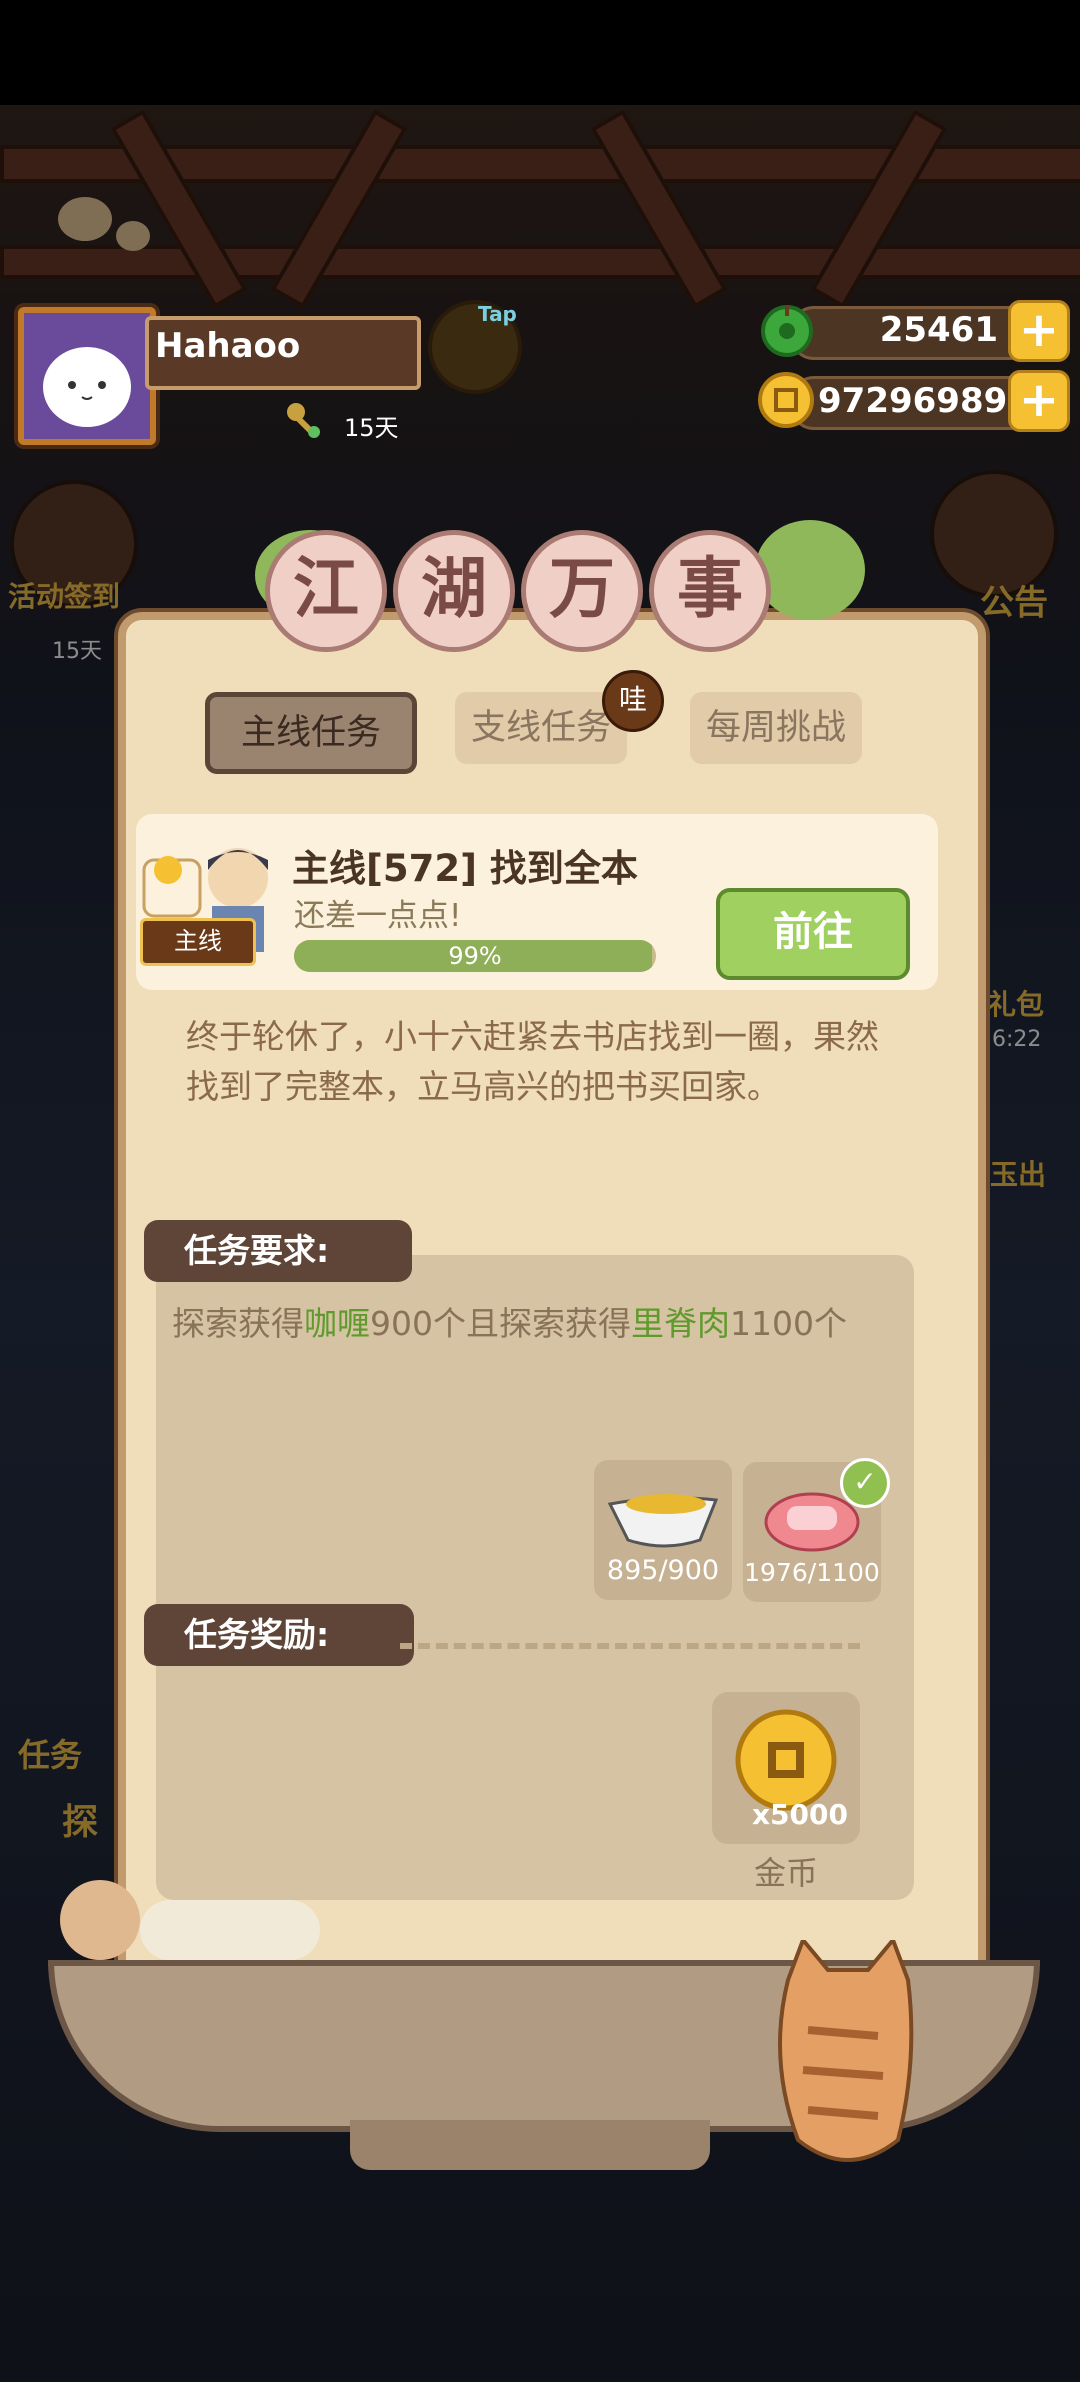 Image resolution: width=1080 pixels, height=2382 pixels. What do you see at coordinates (913, 401) in the screenshot?
I see `coin-count: 97296989` at bounding box center [913, 401].